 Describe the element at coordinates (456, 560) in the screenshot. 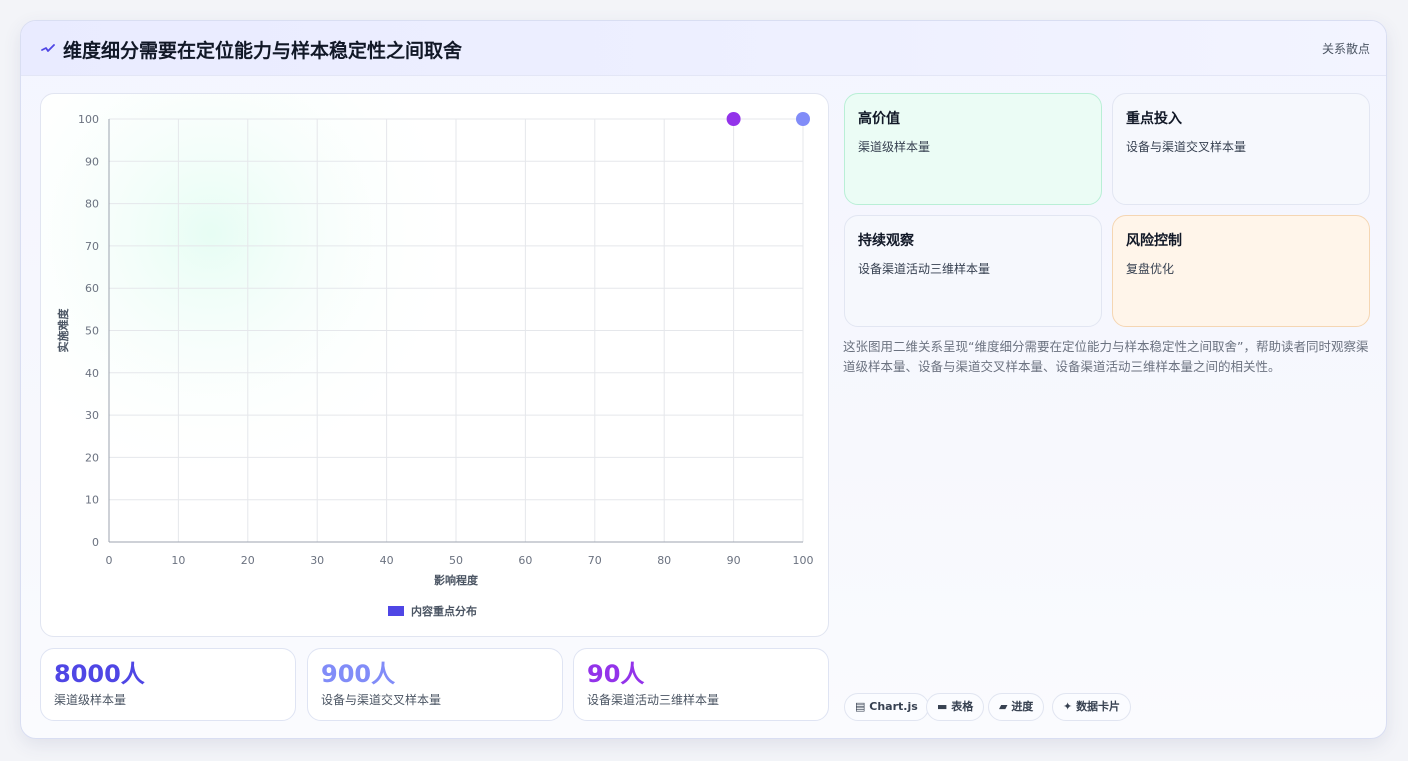

I see `x-tick-label: 50` at that location.